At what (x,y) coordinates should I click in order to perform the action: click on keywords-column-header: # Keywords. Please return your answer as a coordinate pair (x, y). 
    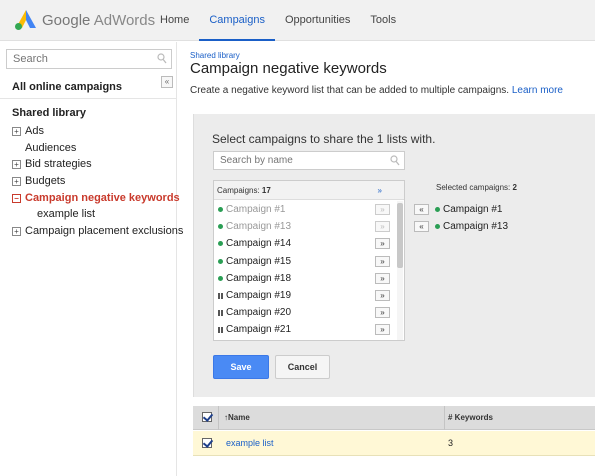
    Looking at the image, I should click on (470, 417).